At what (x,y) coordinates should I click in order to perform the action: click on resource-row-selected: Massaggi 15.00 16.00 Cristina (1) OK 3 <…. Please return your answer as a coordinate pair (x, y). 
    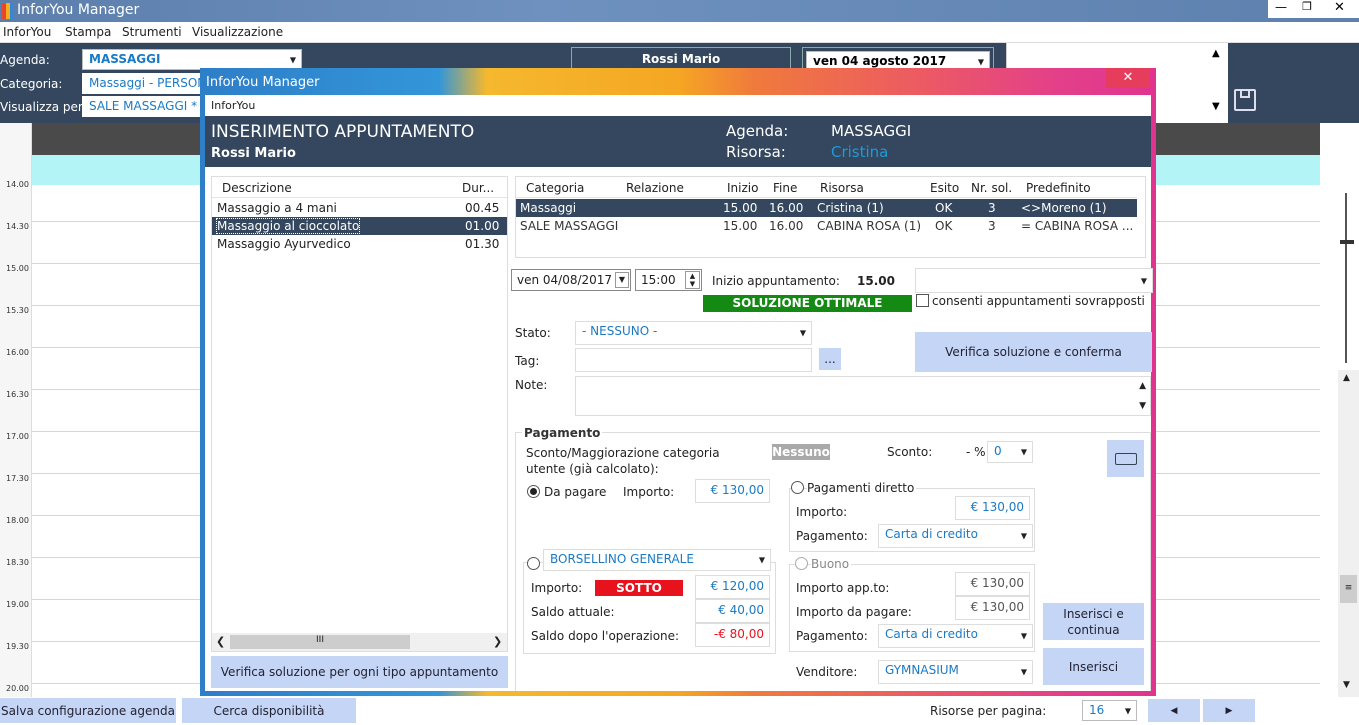
    Looking at the image, I should click on (826, 208).